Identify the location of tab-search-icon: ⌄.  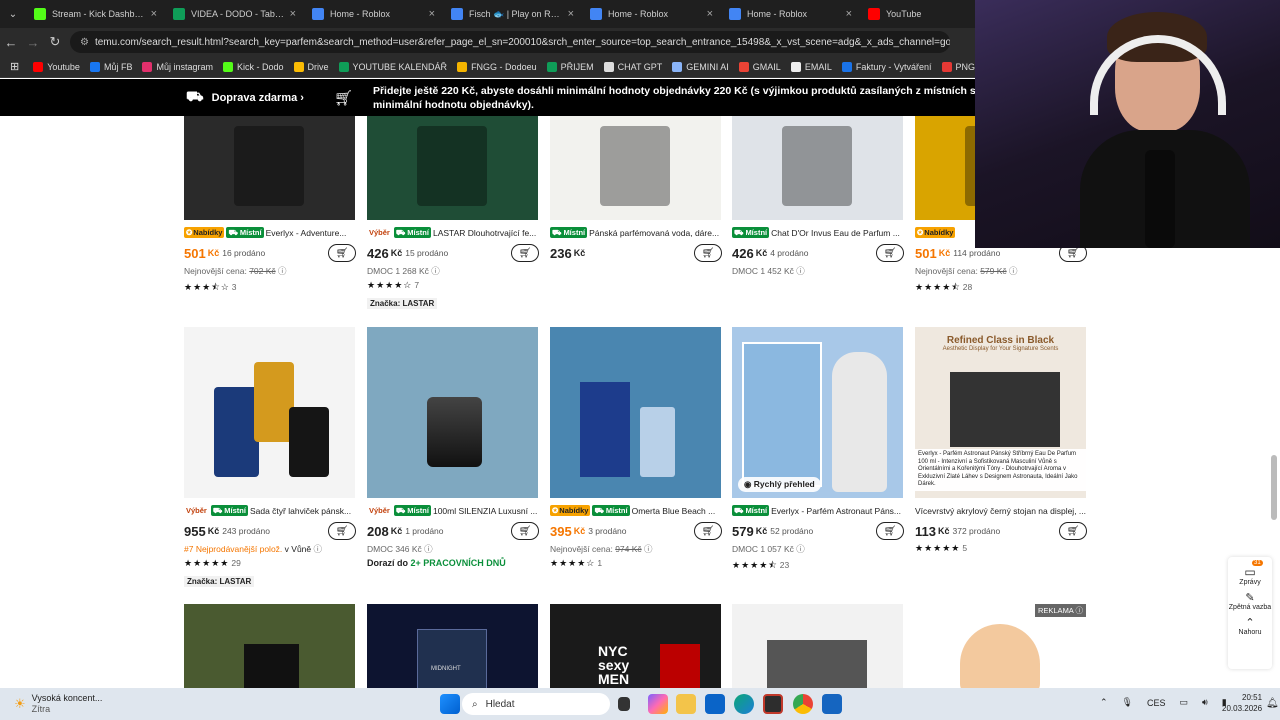
(13, 14).